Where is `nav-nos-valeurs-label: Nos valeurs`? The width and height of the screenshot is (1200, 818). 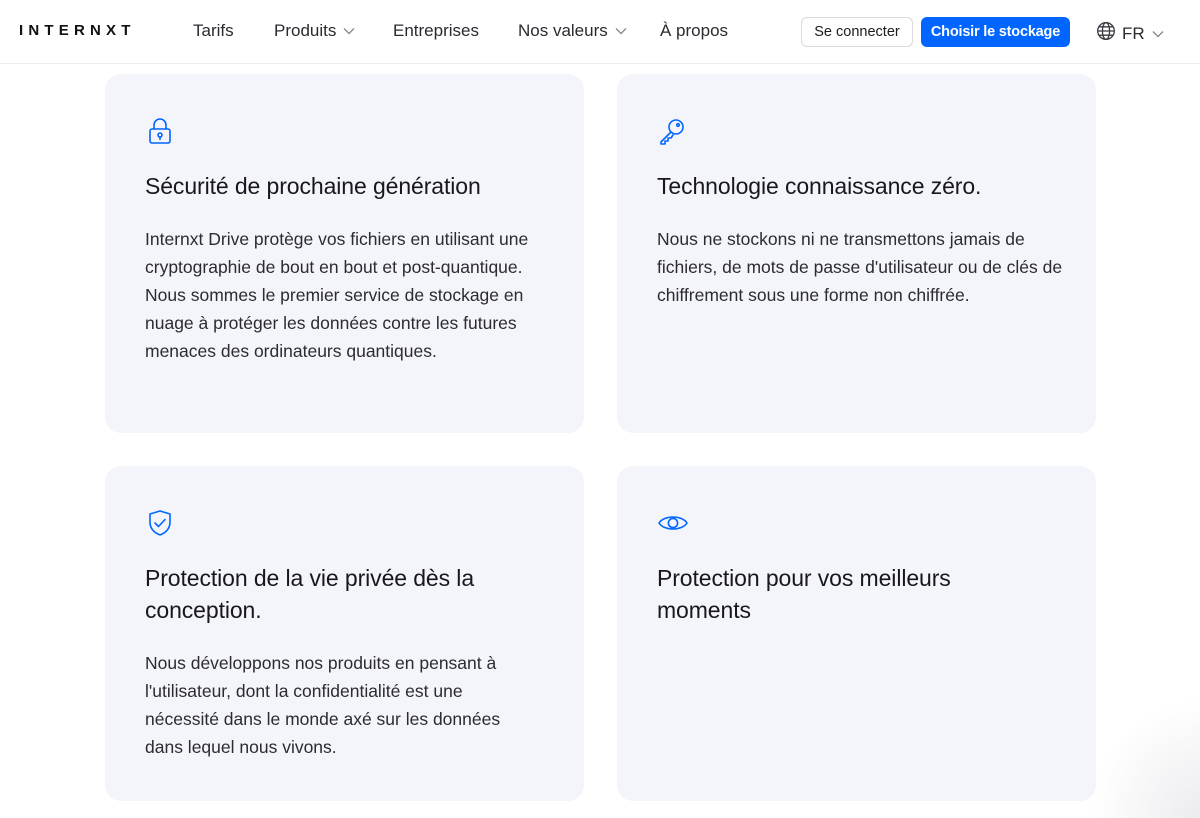 nav-nos-valeurs-label: Nos valeurs is located at coordinates (563, 30).